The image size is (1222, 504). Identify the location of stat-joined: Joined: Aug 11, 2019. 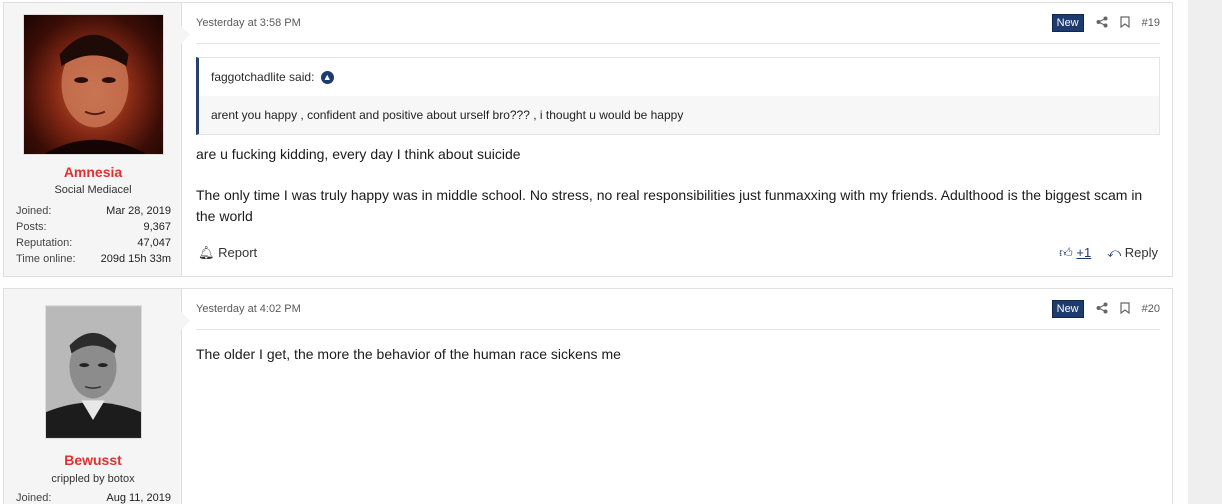
(93, 497).